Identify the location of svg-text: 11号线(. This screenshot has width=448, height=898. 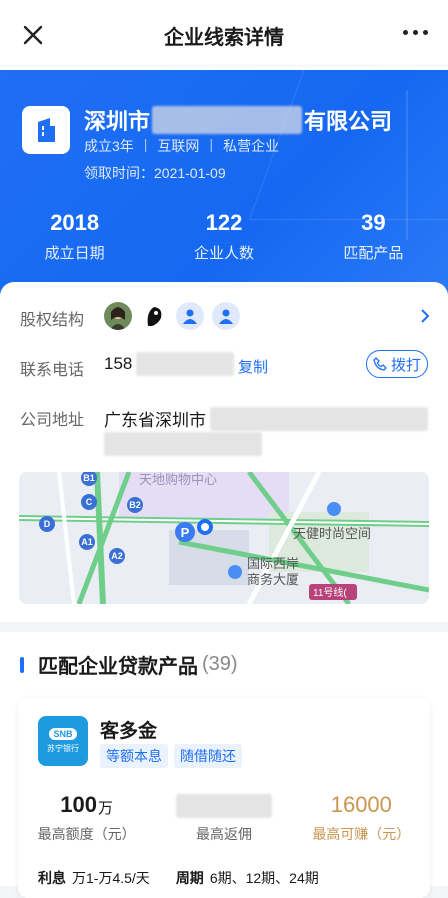
(330, 592).